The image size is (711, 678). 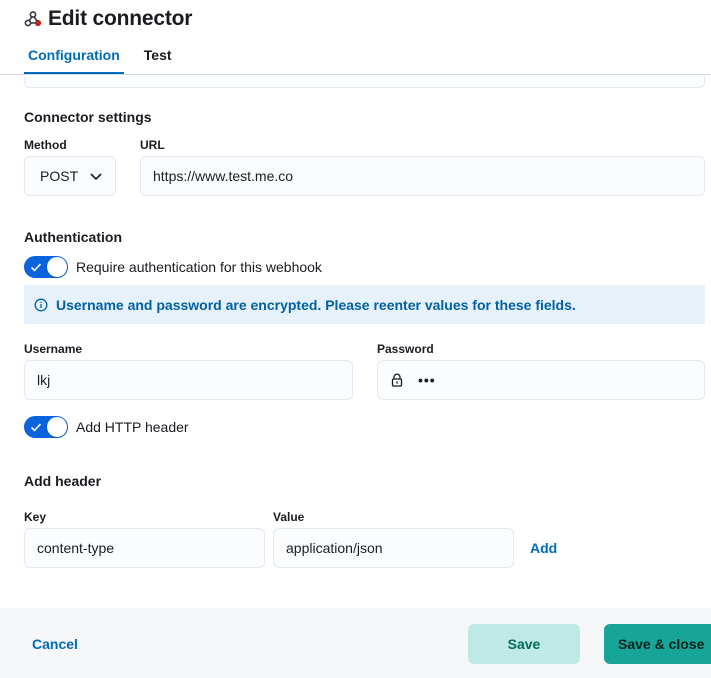 What do you see at coordinates (45, 145) in the screenshot?
I see `method-label: Method` at bounding box center [45, 145].